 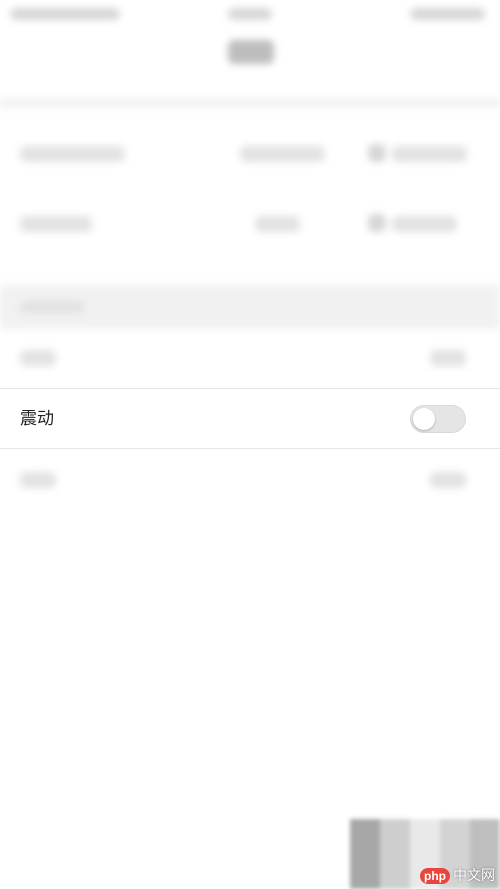 What do you see at coordinates (250, 307) in the screenshot?
I see `section-header` at bounding box center [250, 307].